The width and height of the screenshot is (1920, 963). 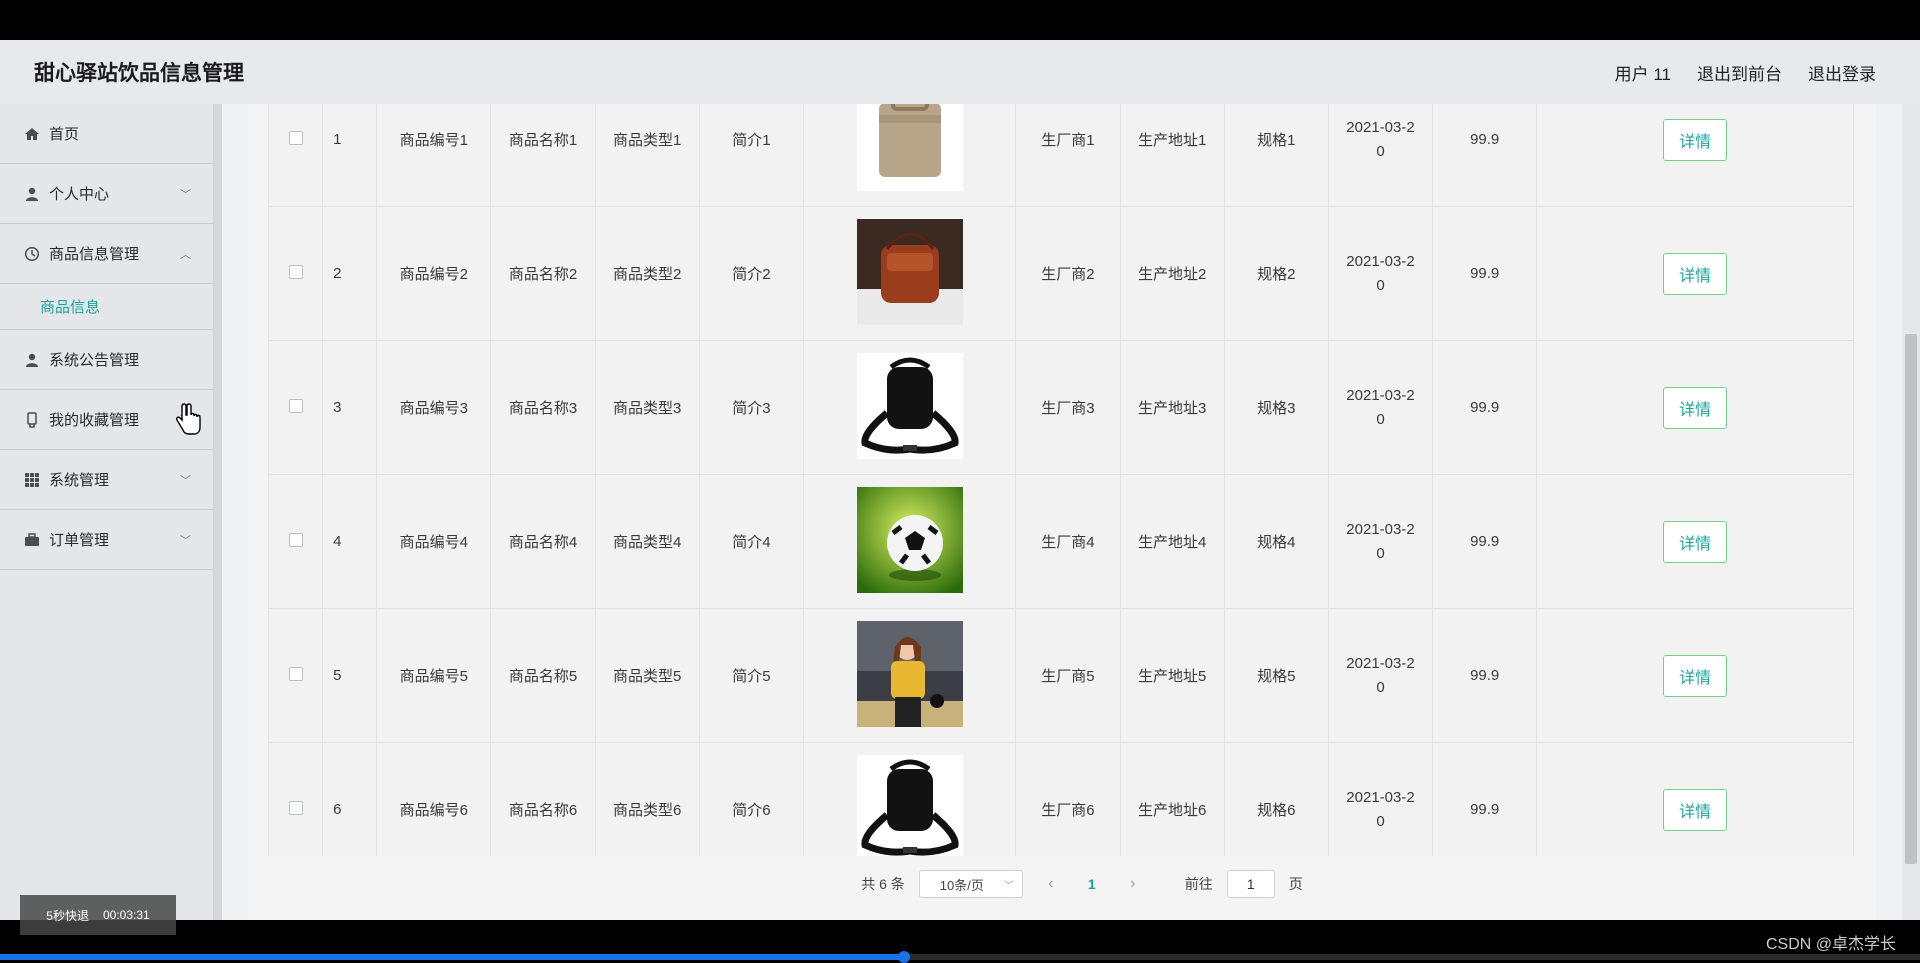 What do you see at coordinates (106, 307) in the screenshot?
I see `sidebar-subitem-goods-info: 商品信息` at bounding box center [106, 307].